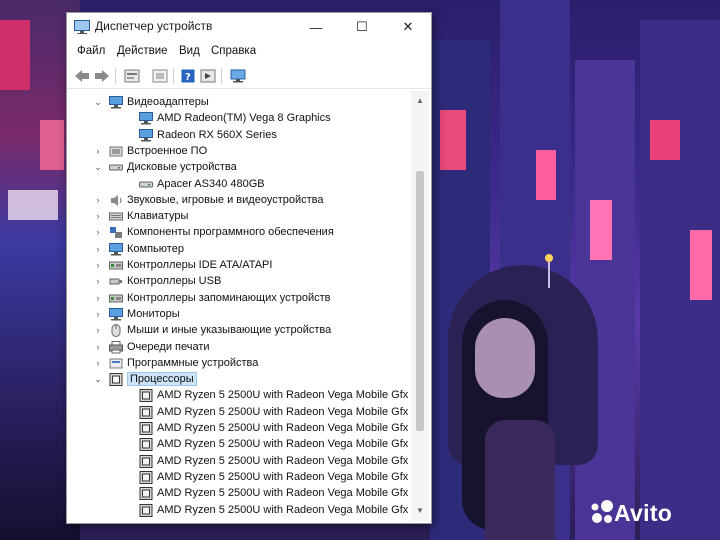 This screenshot has width=720, height=540. Describe the element at coordinates (132, 76) in the screenshot. I see `properties-icon` at that location.